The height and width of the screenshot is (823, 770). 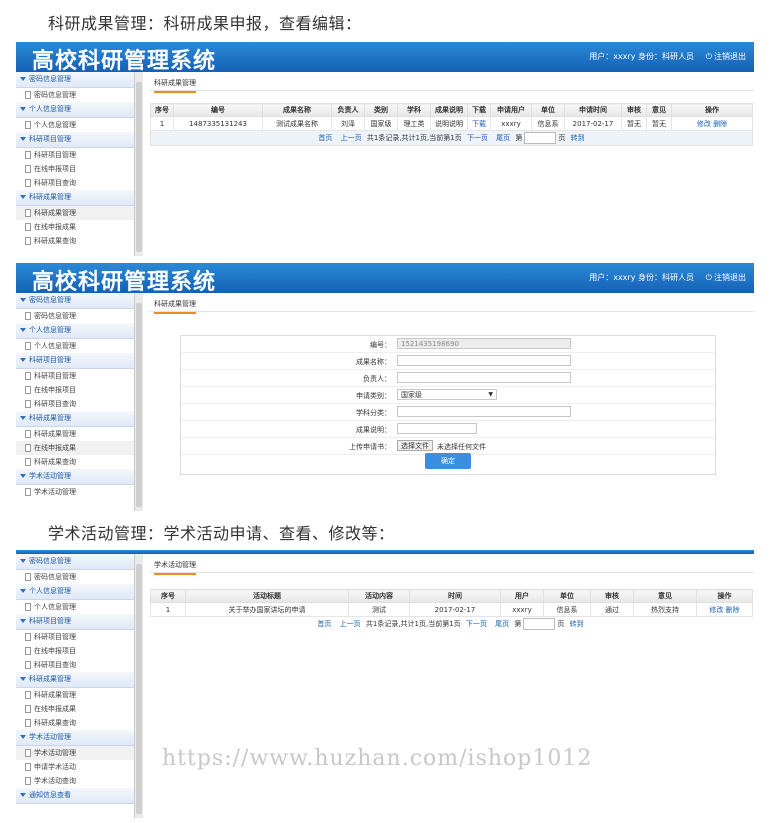 What do you see at coordinates (175, 567) in the screenshot?
I see `tab-activities: 学术活动管理` at bounding box center [175, 567].